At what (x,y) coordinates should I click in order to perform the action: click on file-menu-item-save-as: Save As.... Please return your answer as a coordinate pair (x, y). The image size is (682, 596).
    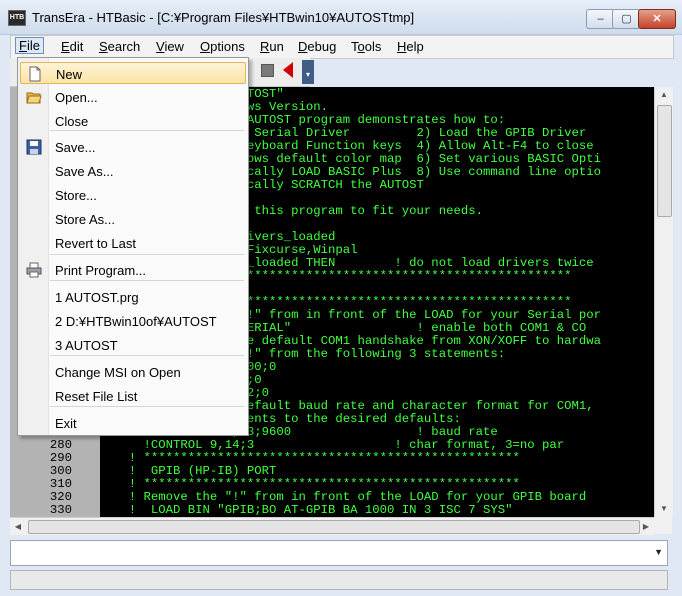
    Looking at the image, I should click on (133, 171).